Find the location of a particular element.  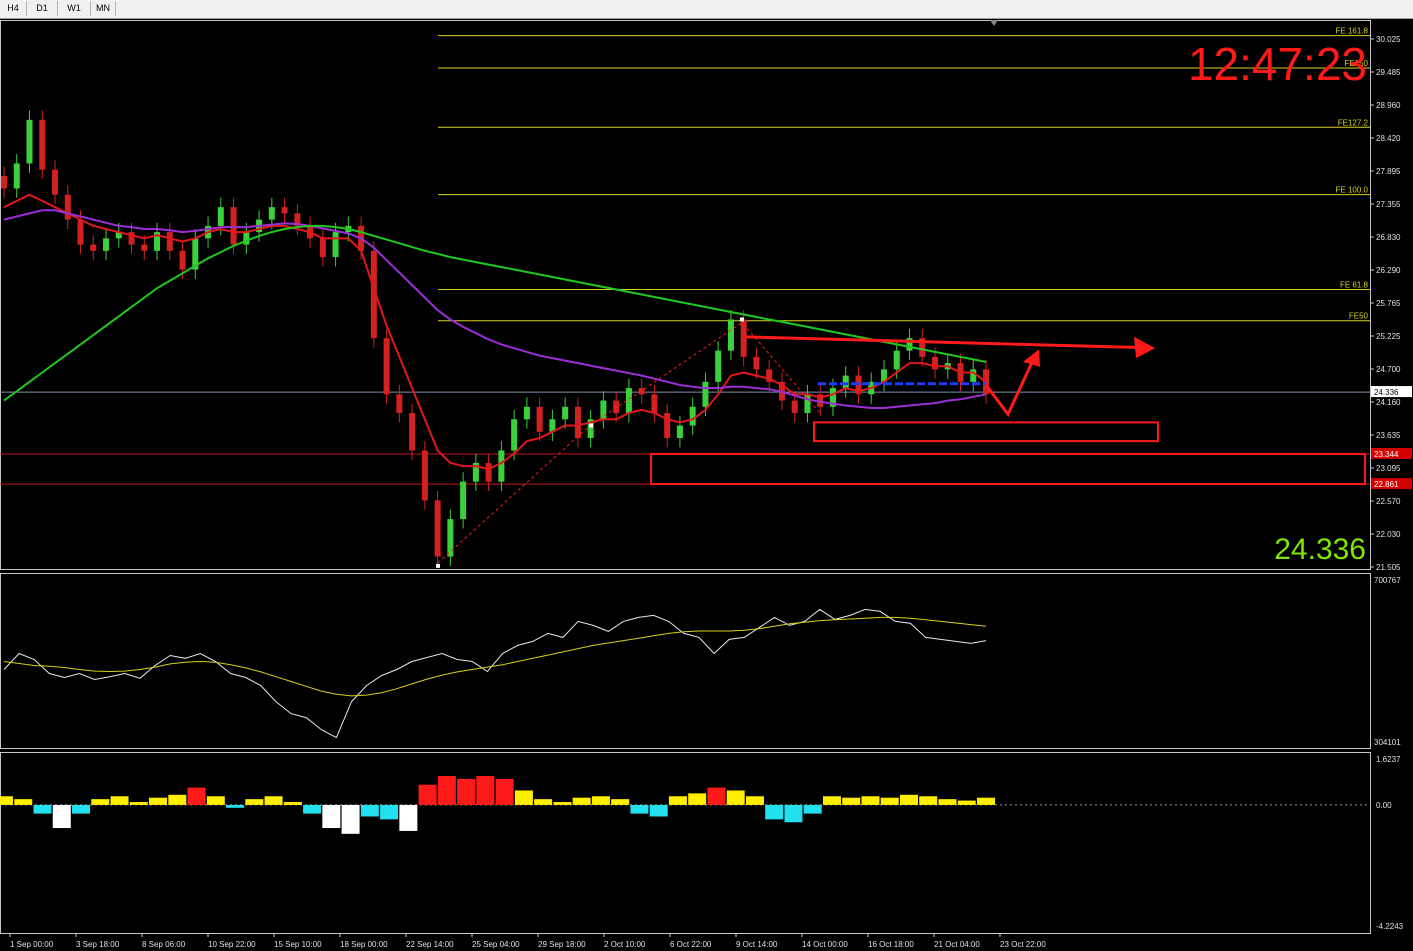

annotations is located at coordinates (795, 442).